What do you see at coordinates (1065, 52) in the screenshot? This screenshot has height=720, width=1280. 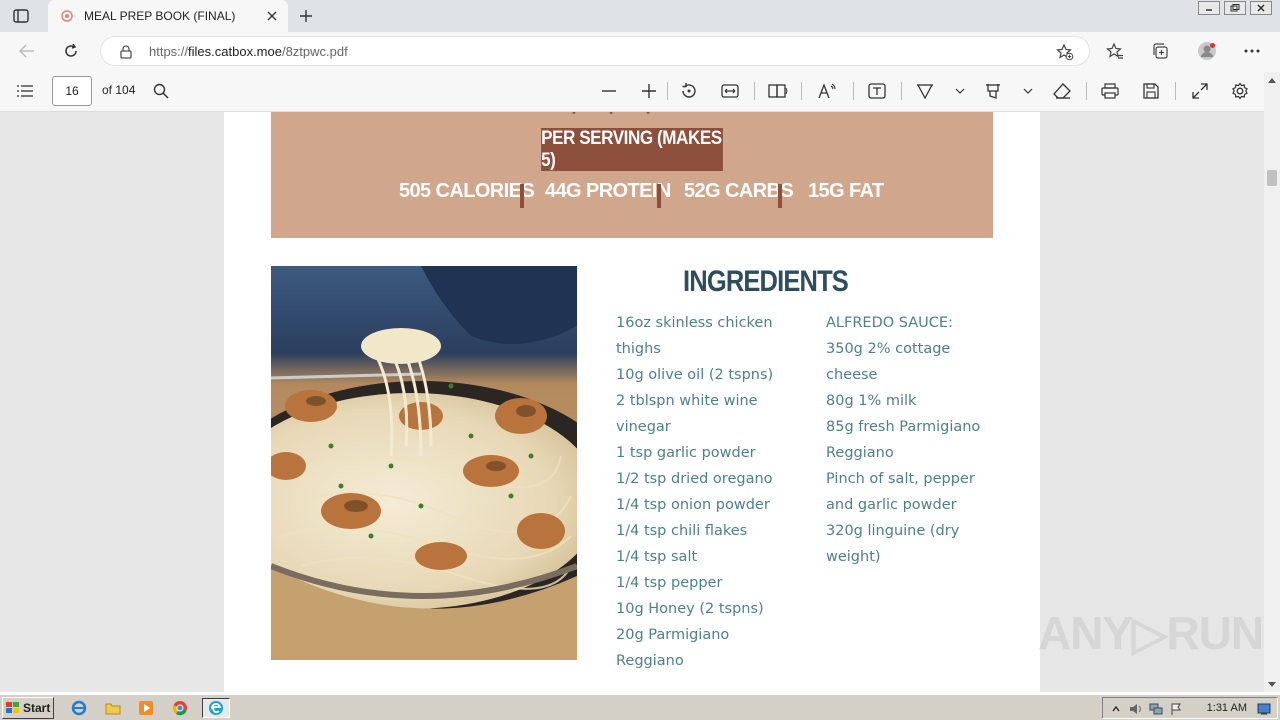 I see `add-favorite-icon` at bounding box center [1065, 52].